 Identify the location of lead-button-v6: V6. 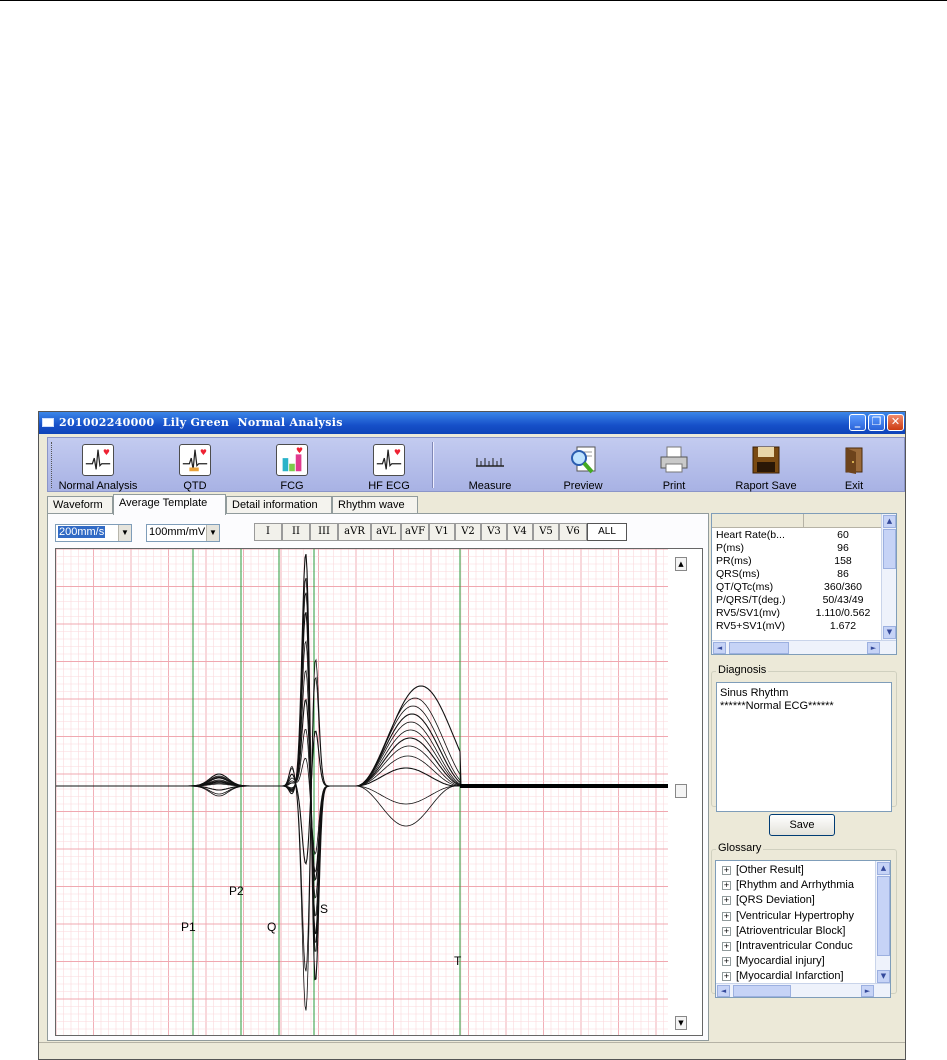
(573, 532).